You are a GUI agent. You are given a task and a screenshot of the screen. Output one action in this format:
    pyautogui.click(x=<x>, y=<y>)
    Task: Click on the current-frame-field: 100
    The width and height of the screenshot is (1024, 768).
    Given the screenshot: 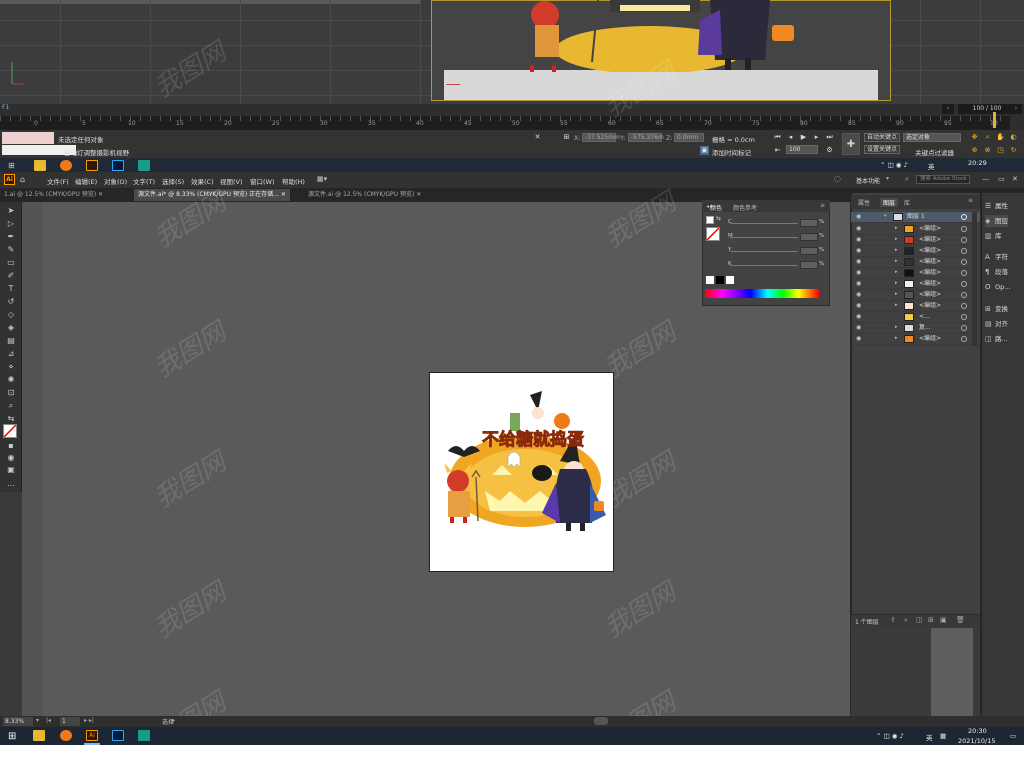 What is the action you would take?
    pyautogui.click(x=802, y=149)
    